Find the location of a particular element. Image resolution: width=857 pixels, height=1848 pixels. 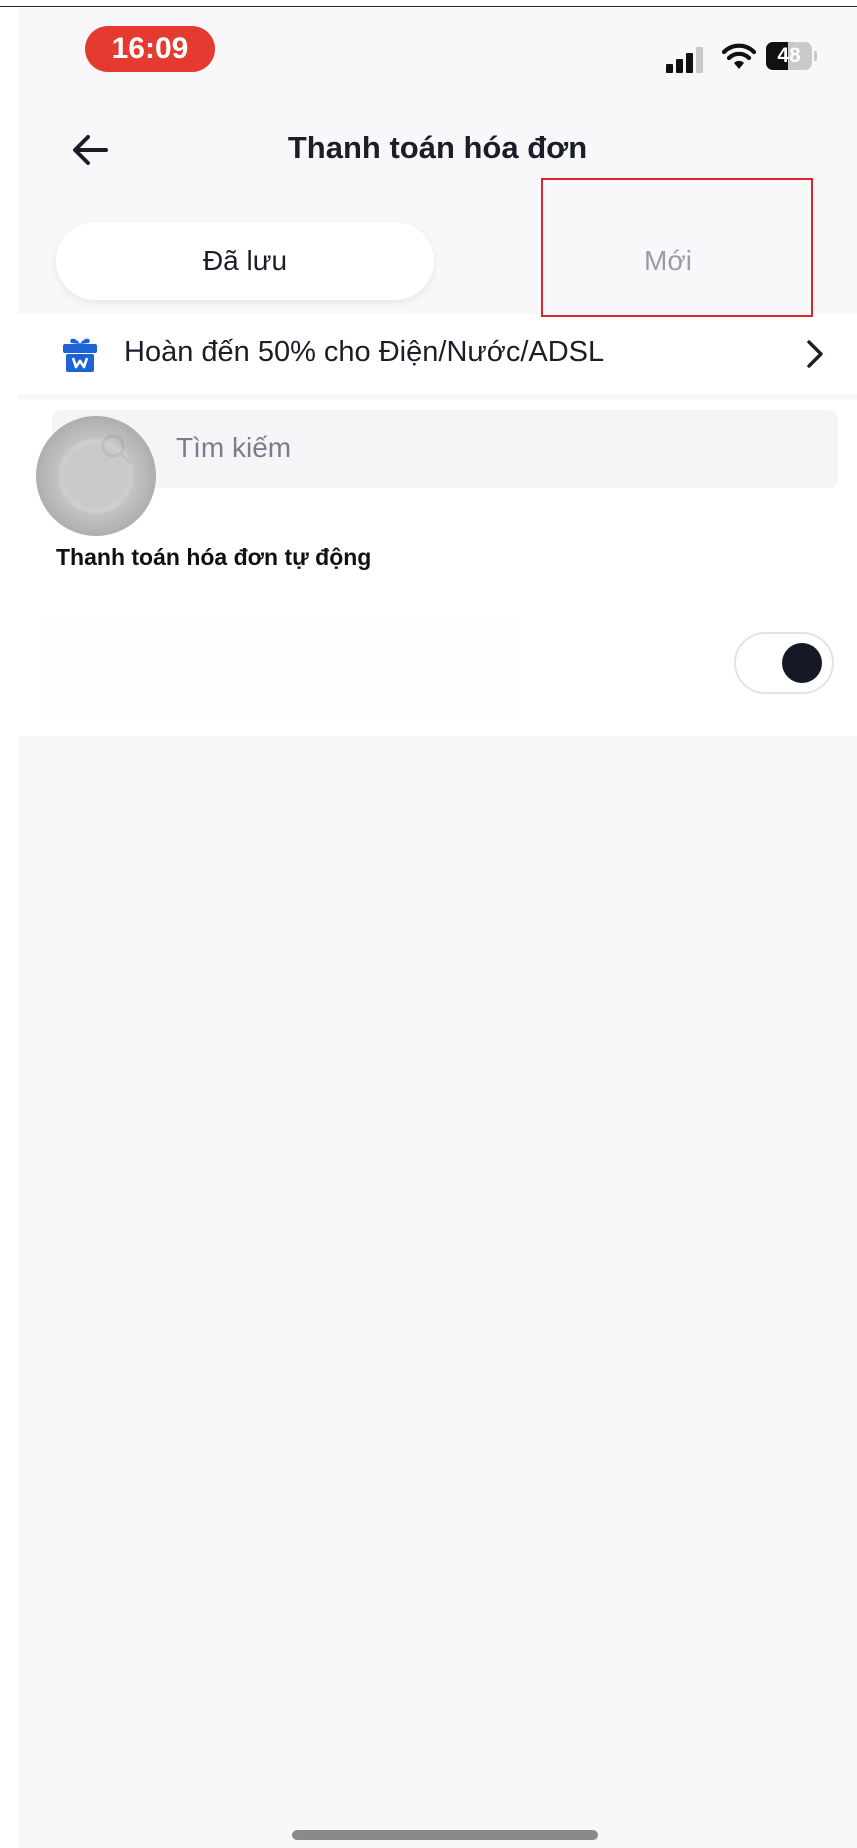

promo-text: Hoàn đến 50% cho Điện/Nước/ADSL is located at coordinates (364, 352).